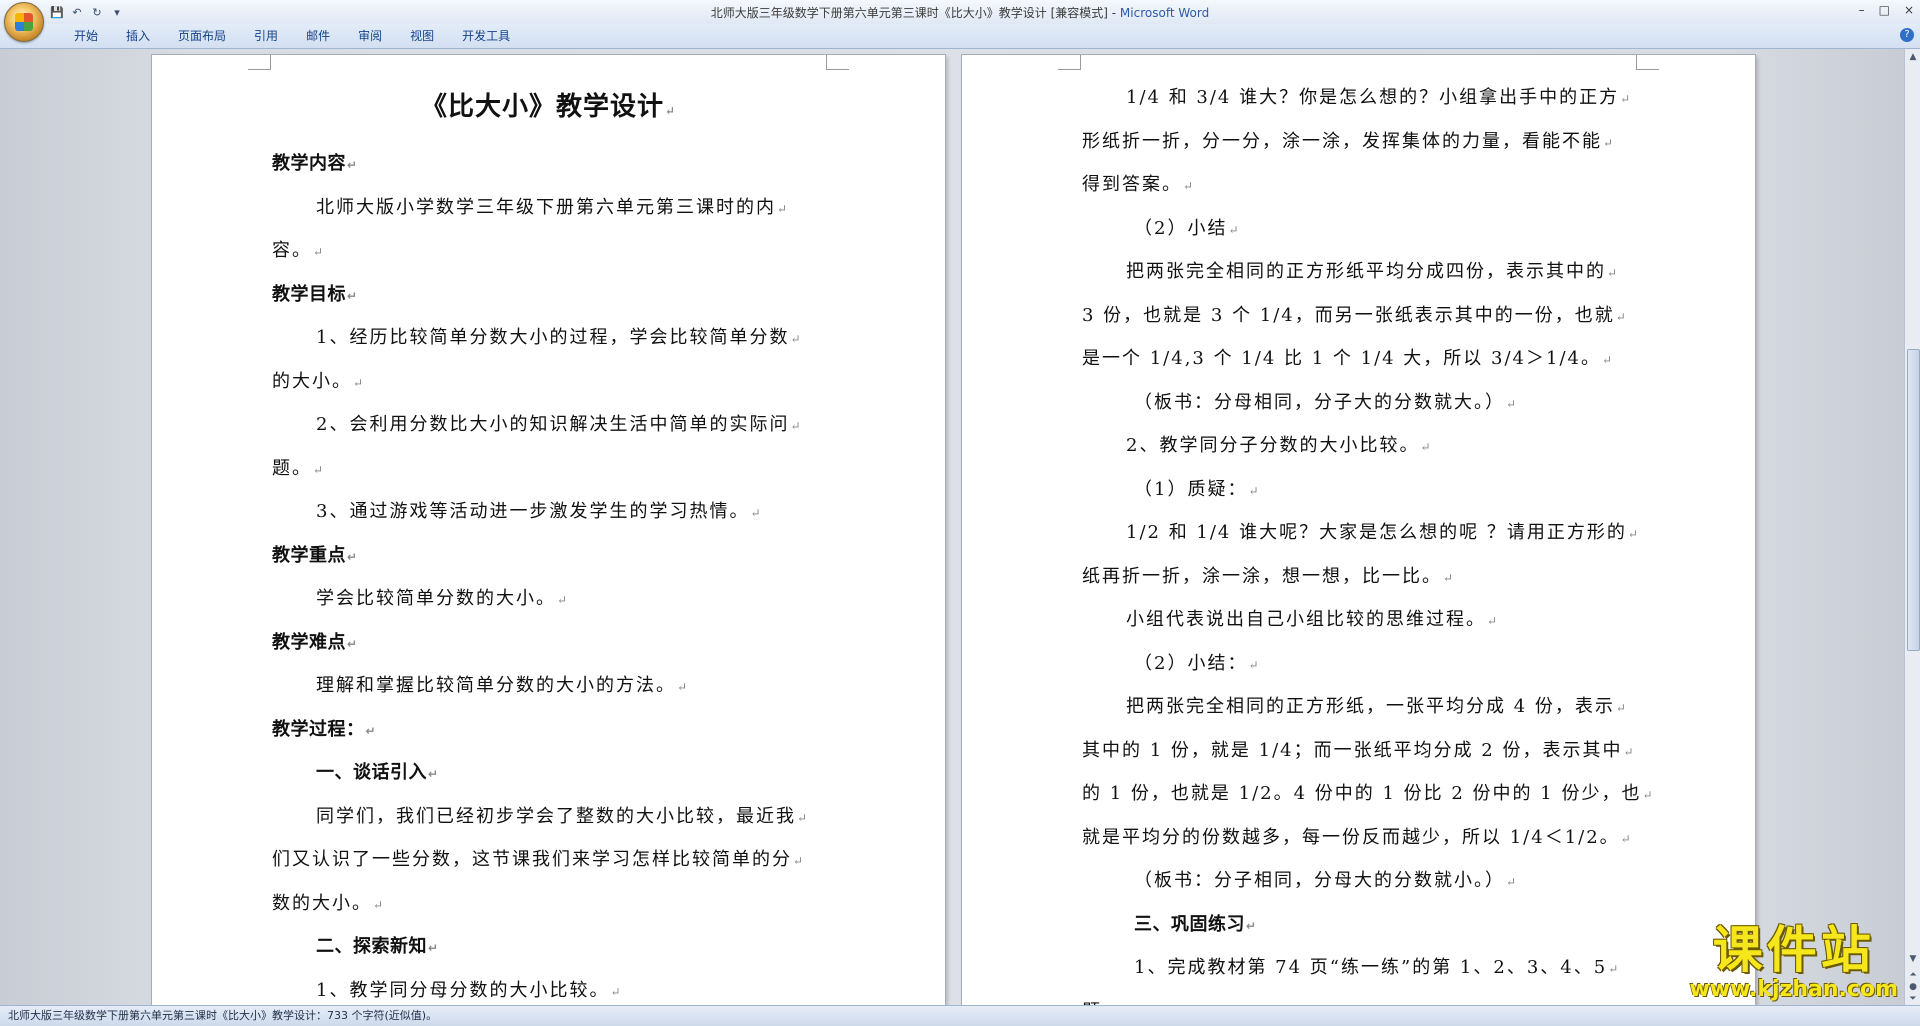  Describe the element at coordinates (309, 163) in the screenshot. I see `line-text: 教学内容` at that location.